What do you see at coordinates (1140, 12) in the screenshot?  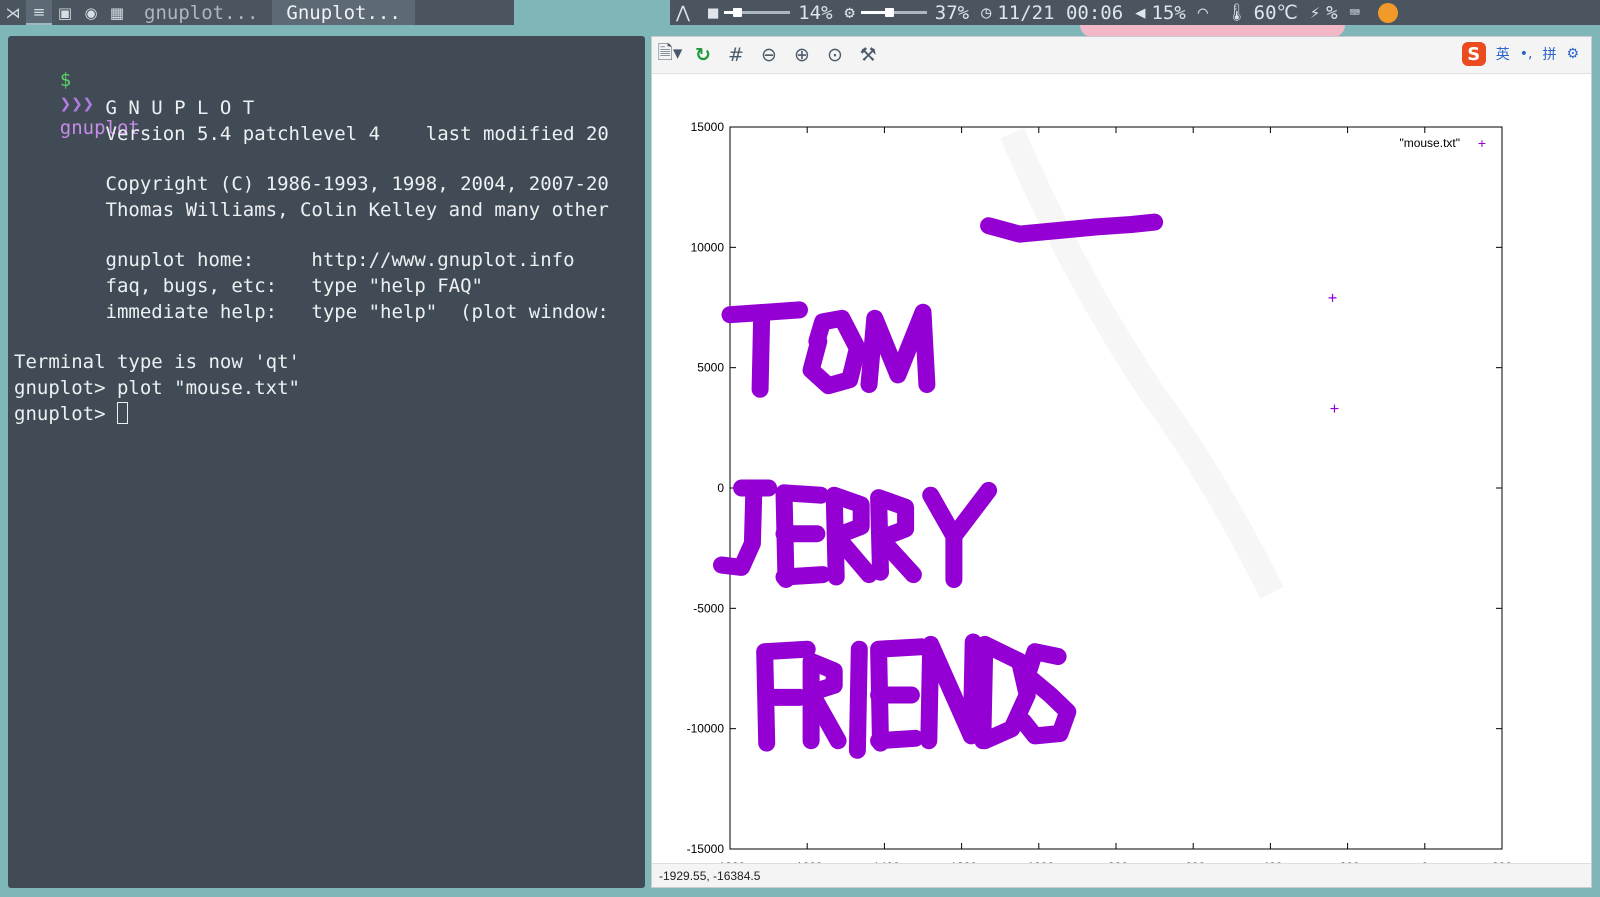 I see `speaker-icon: ◀` at bounding box center [1140, 12].